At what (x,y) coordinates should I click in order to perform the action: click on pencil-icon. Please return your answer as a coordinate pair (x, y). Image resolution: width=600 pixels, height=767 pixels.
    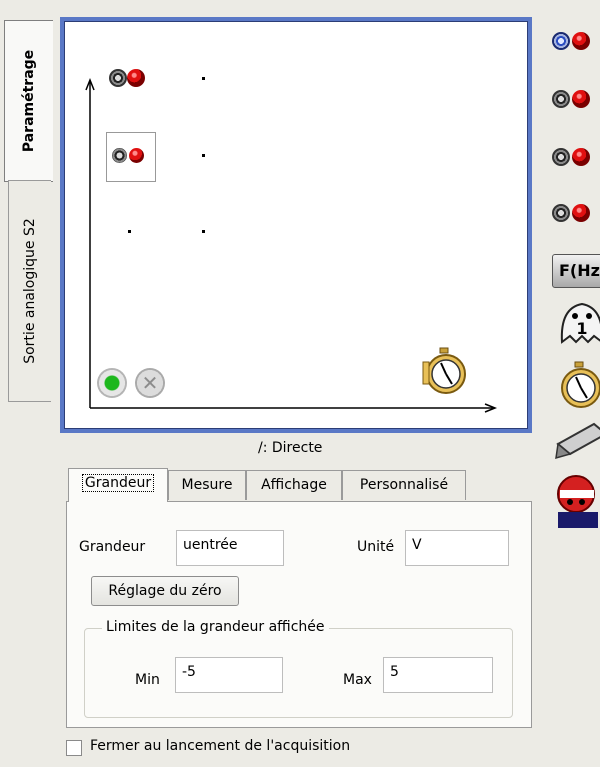
    Looking at the image, I should click on (577, 440).